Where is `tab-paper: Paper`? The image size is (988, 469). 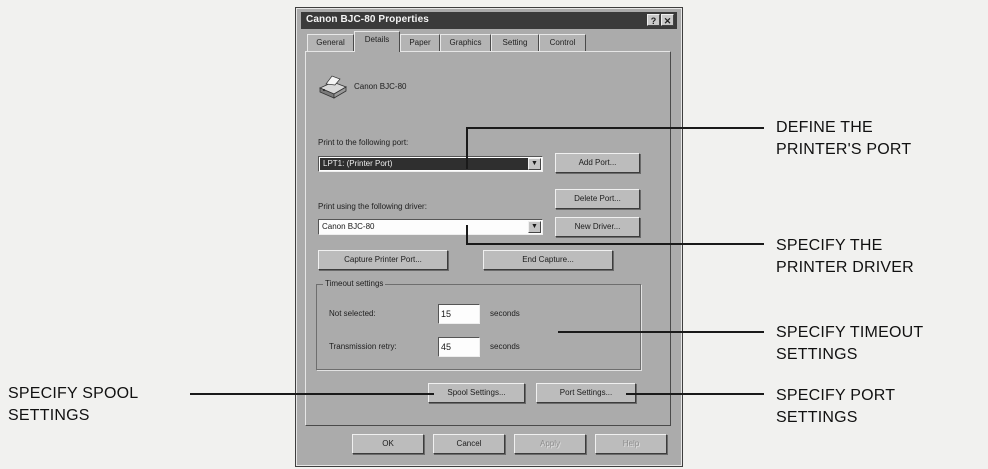 tab-paper: Paper is located at coordinates (420, 42).